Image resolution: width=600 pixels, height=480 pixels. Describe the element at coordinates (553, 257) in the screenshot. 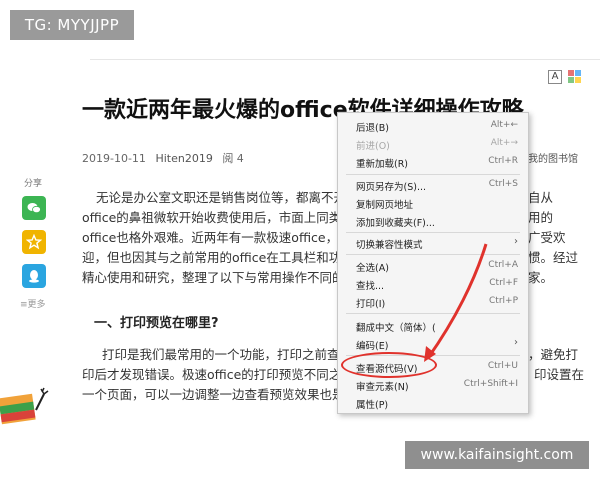

I see `paragraph-line: 惯。经过` at that location.